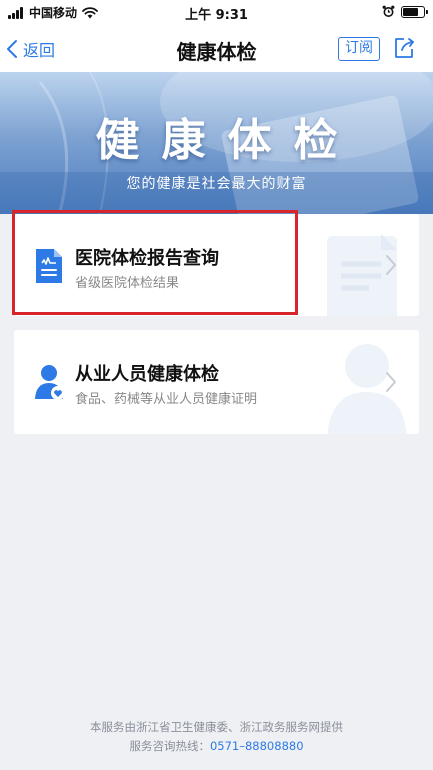  I want to click on banner-title: 健康体检, so click(227, 140).